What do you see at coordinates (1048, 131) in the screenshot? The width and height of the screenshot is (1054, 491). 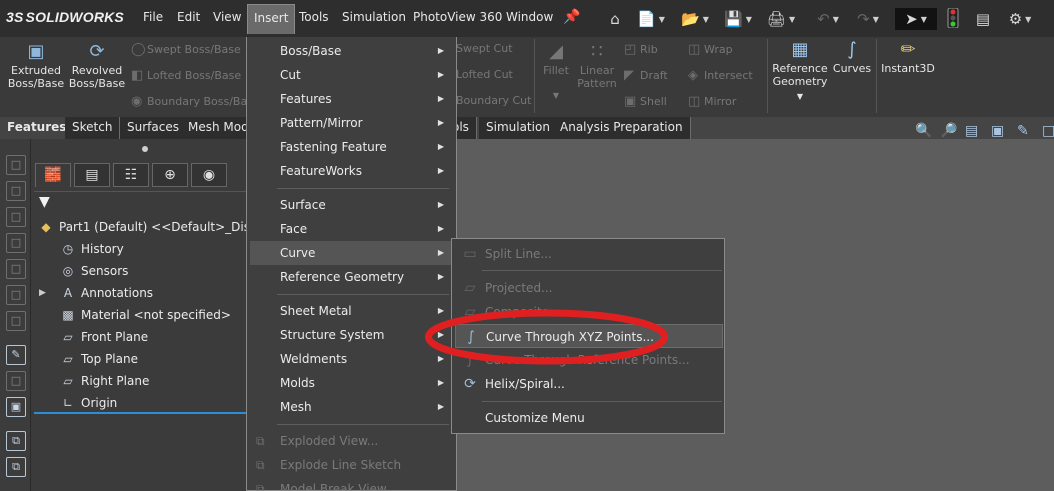 I see `hide-show-items-icon: □` at bounding box center [1048, 131].